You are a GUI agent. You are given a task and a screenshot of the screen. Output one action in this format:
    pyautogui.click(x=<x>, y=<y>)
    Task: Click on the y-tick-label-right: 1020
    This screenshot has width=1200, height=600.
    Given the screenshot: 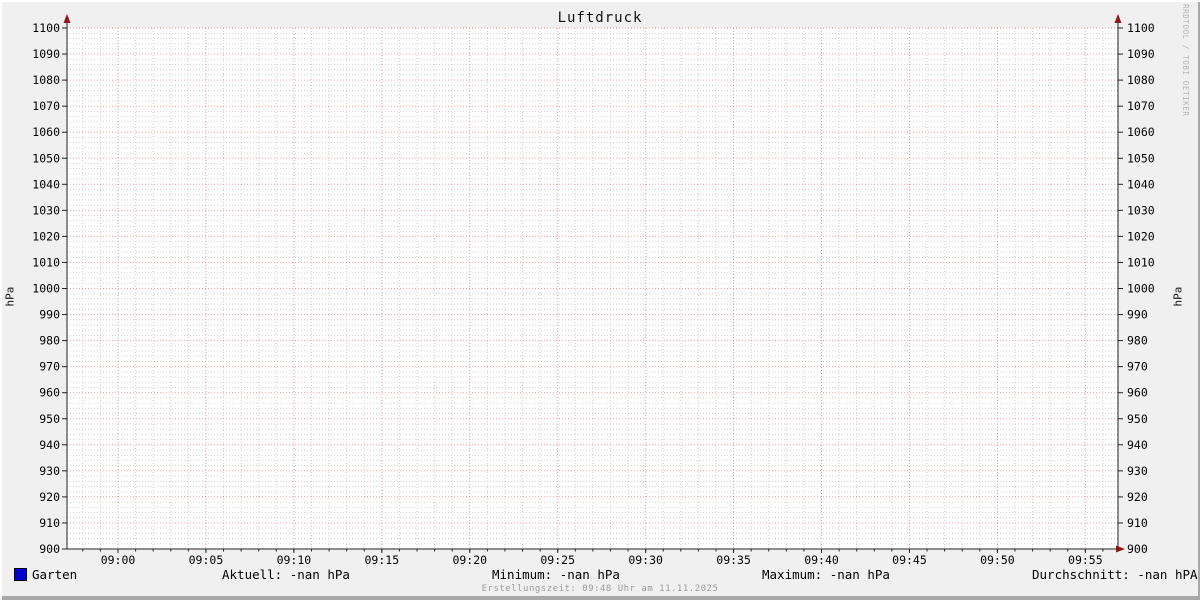 What is the action you would take?
    pyautogui.click(x=1141, y=236)
    